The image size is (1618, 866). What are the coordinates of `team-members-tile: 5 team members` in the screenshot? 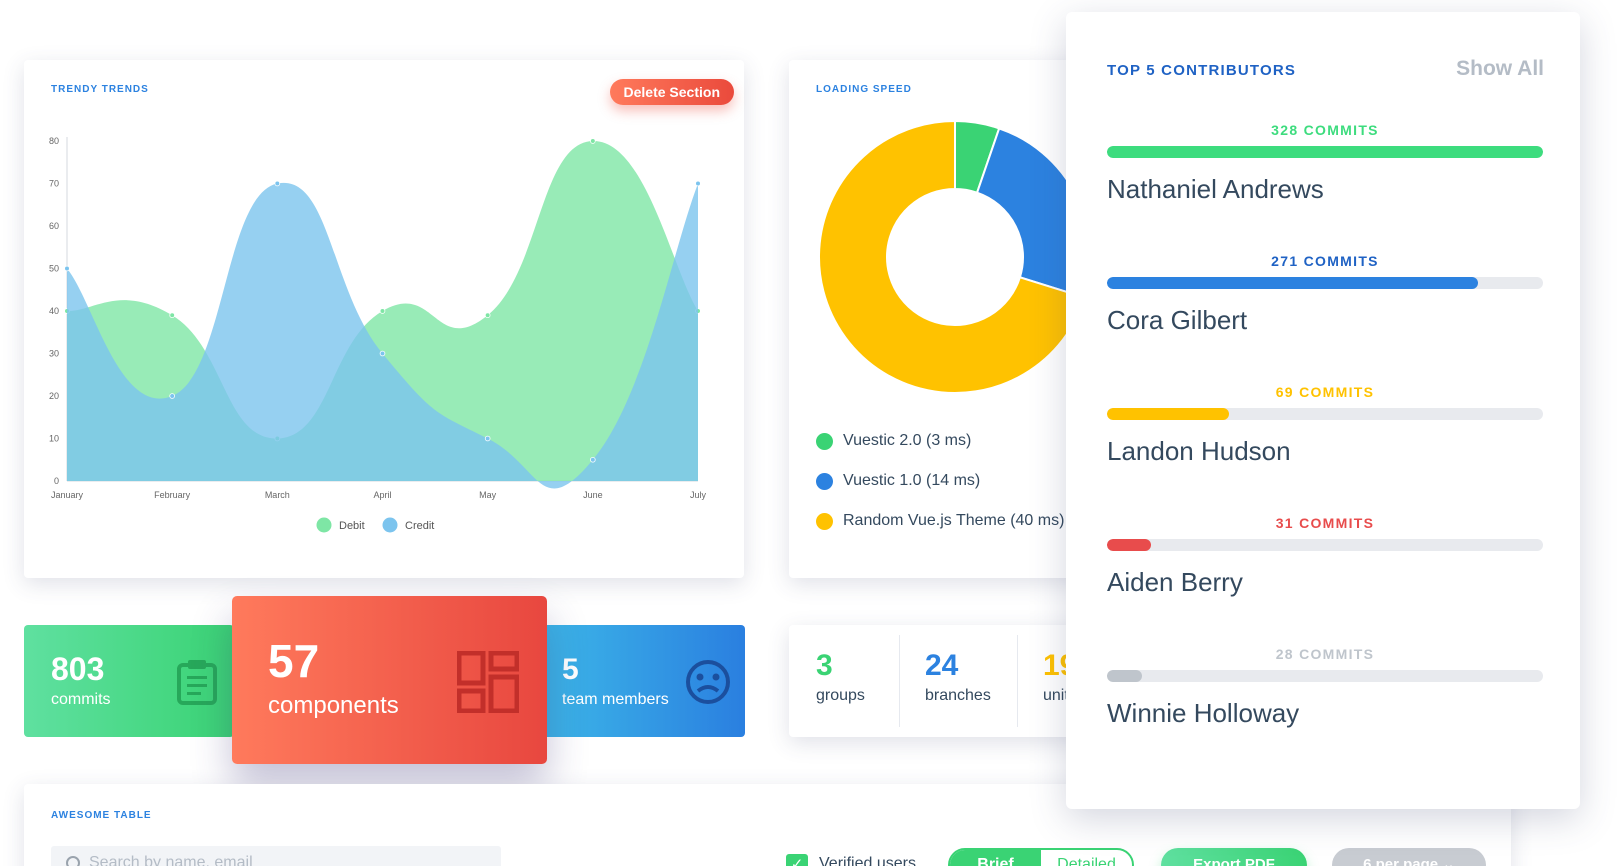 It's located at (640, 681).